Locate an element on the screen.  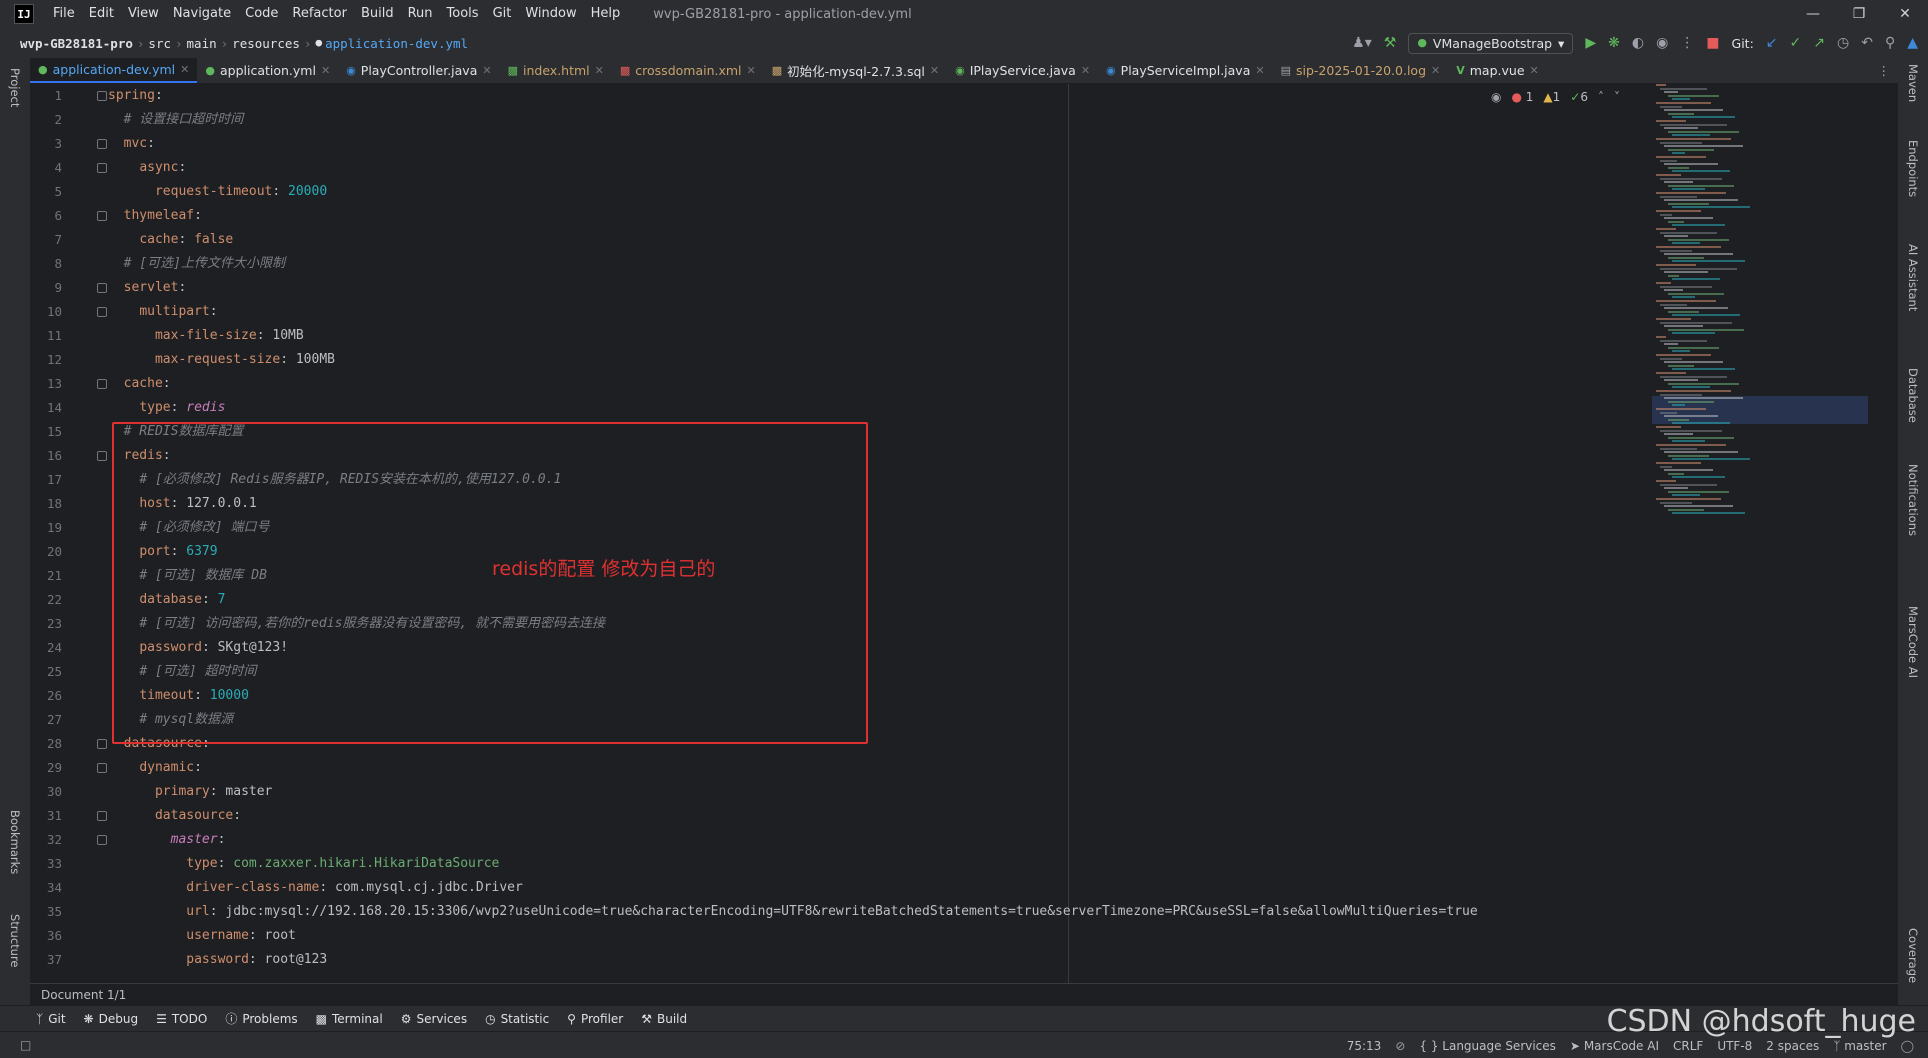
statistic-tool-button: ◷ Statistic is located at coordinates (517, 1019).